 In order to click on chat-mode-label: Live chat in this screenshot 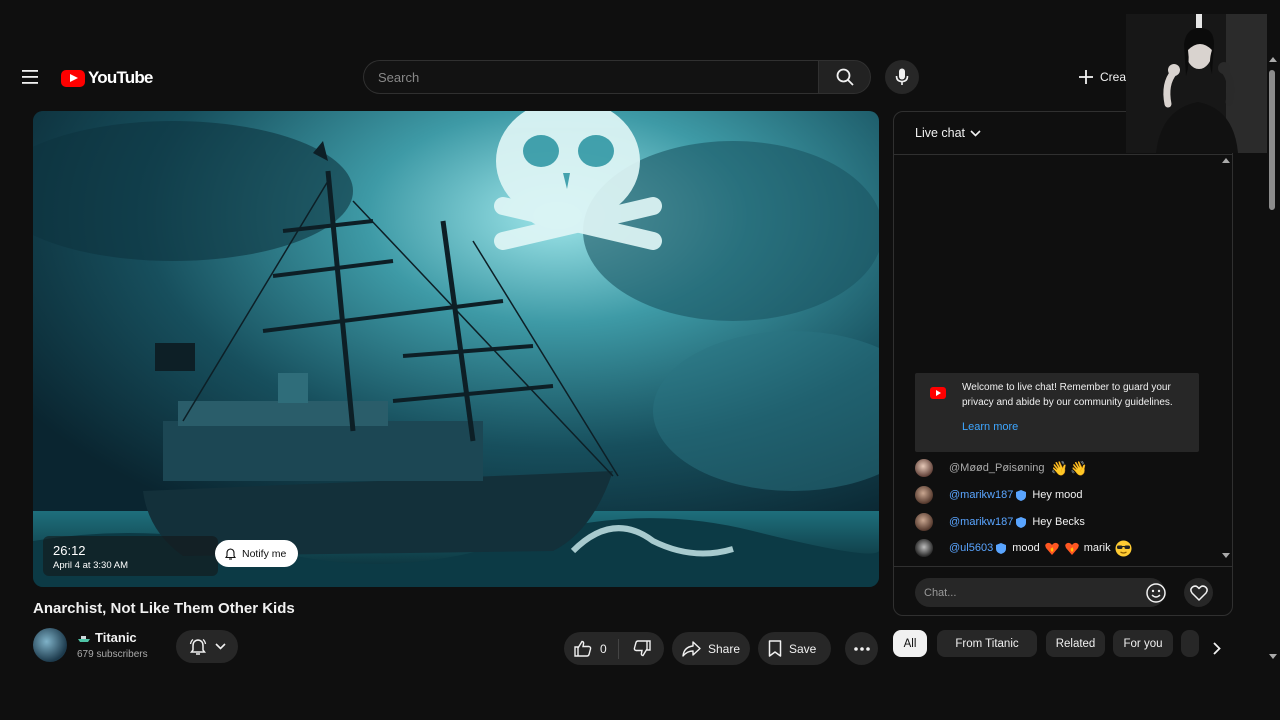, I will do `click(940, 133)`.